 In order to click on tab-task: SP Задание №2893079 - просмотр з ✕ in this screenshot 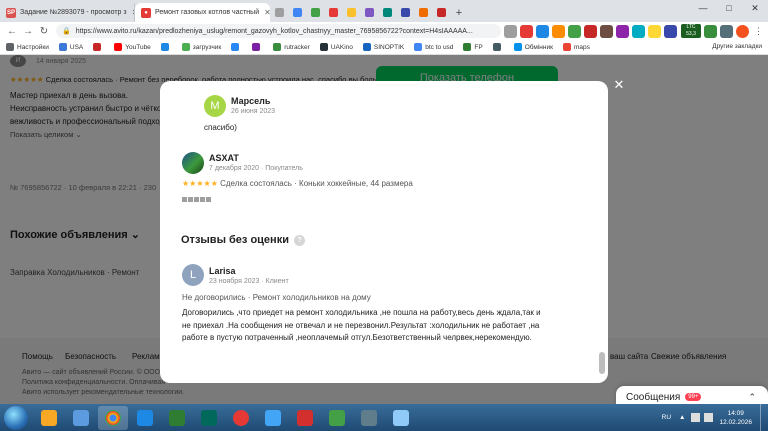, I will do `click(67, 12)`.